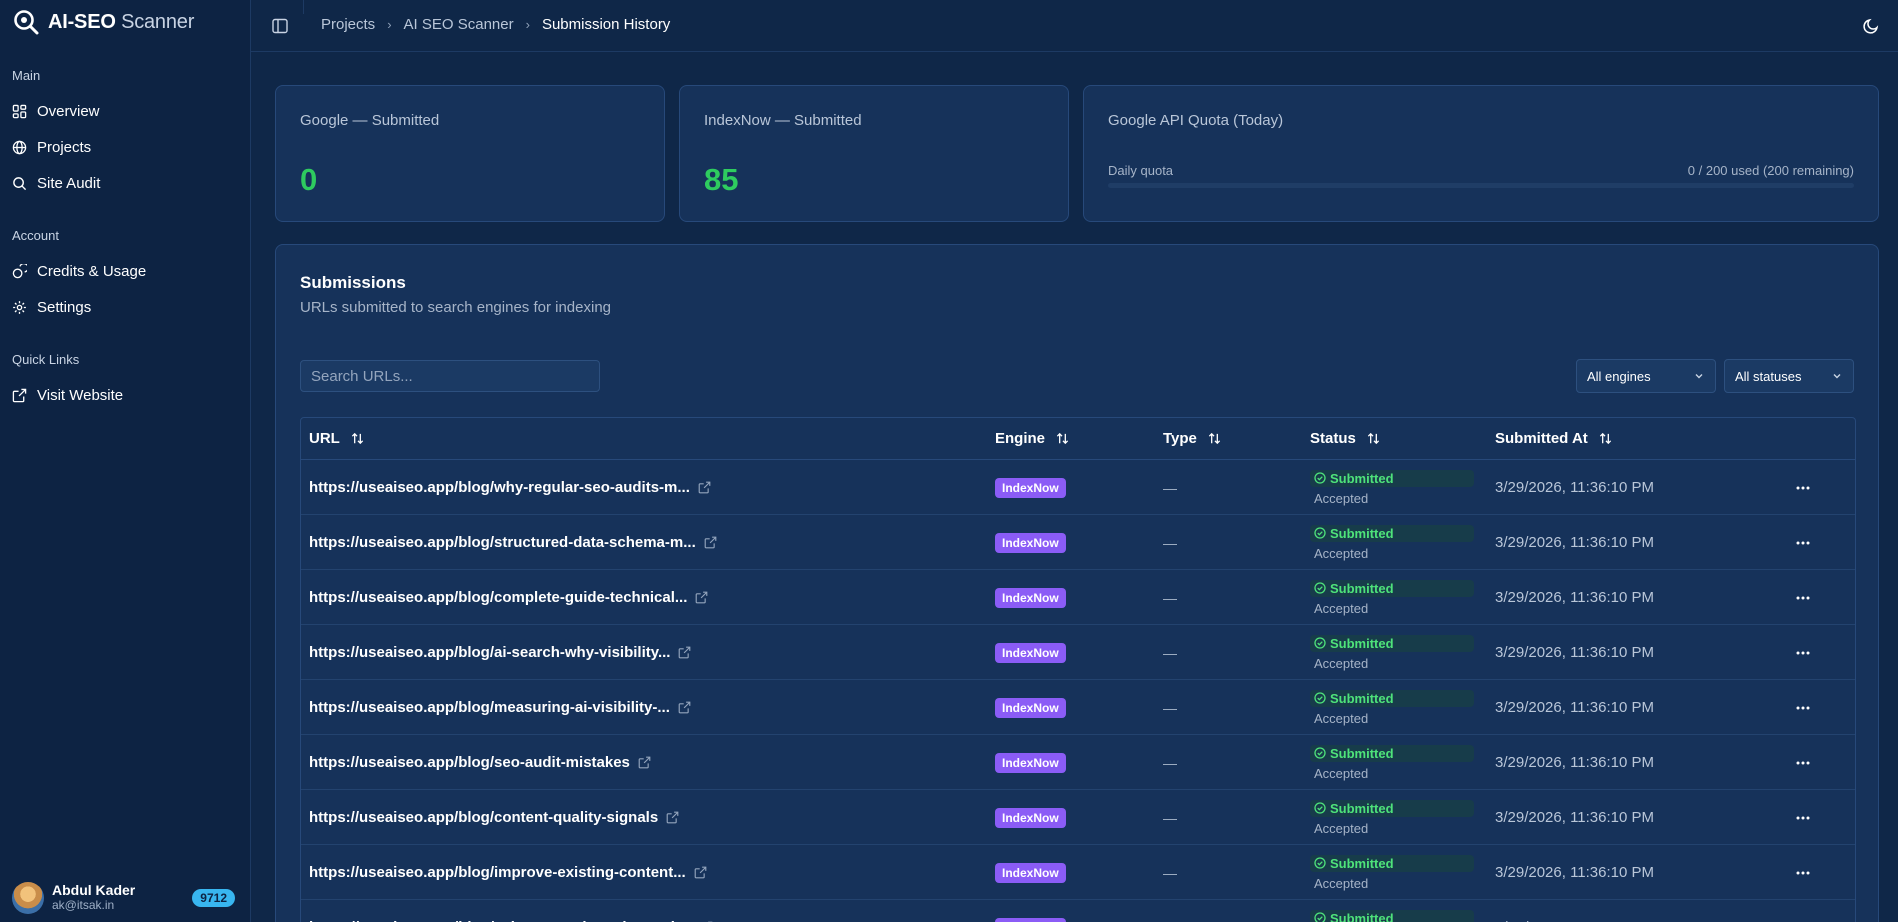 The image size is (1898, 922). Describe the element at coordinates (450, 376) in the screenshot. I see `search-urls-input` at that location.